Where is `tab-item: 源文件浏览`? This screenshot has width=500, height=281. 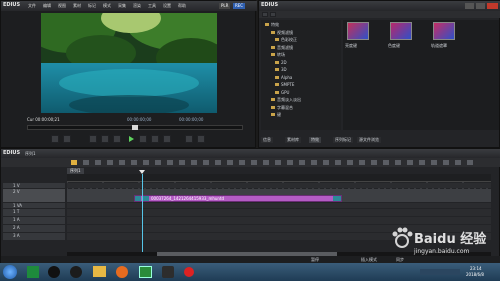
tab-item: 源文件浏览 is located at coordinates (369, 140).